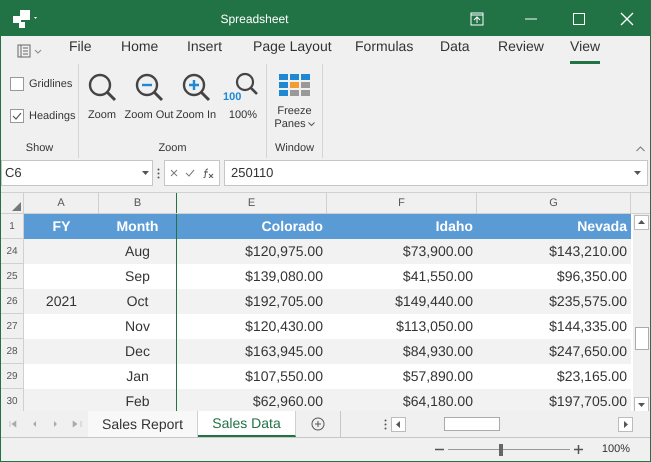 The width and height of the screenshot is (651, 462). I want to click on cancel-icon, so click(174, 173).